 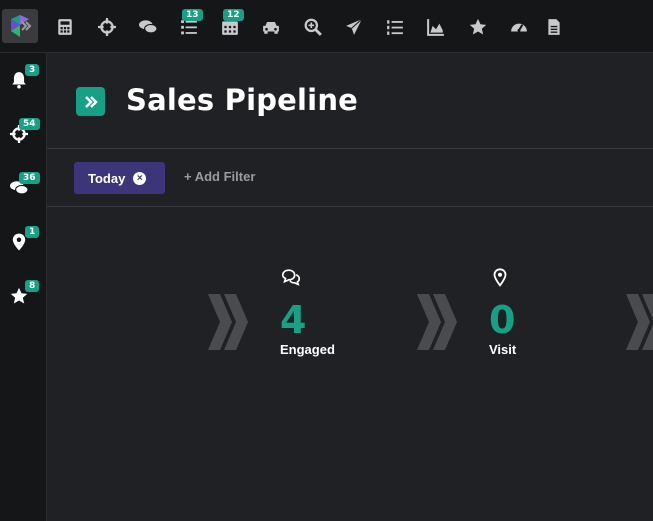 What do you see at coordinates (32, 70) in the screenshot?
I see `notifications-badge: 3` at bounding box center [32, 70].